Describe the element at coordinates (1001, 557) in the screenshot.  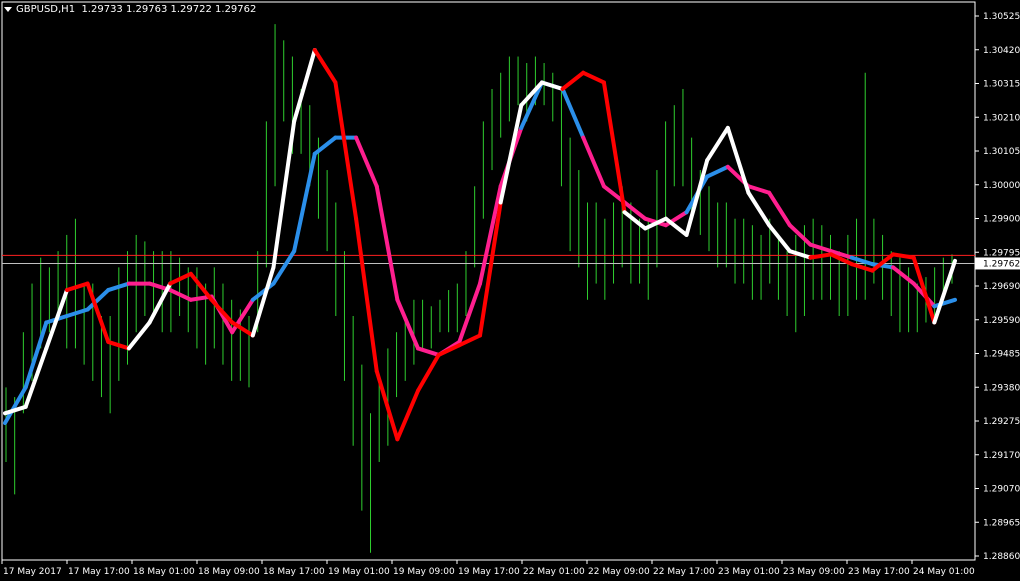
I see `price-tick-label: 1.28860` at that location.